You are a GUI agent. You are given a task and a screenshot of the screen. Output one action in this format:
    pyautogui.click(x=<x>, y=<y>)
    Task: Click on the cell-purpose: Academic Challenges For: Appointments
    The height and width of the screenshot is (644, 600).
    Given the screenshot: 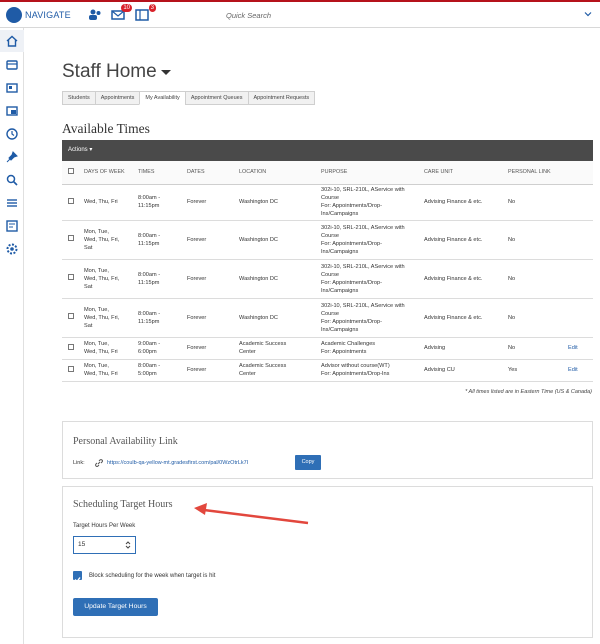 What is the action you would take?
    pyautogui.click(x=370, y=348)
    